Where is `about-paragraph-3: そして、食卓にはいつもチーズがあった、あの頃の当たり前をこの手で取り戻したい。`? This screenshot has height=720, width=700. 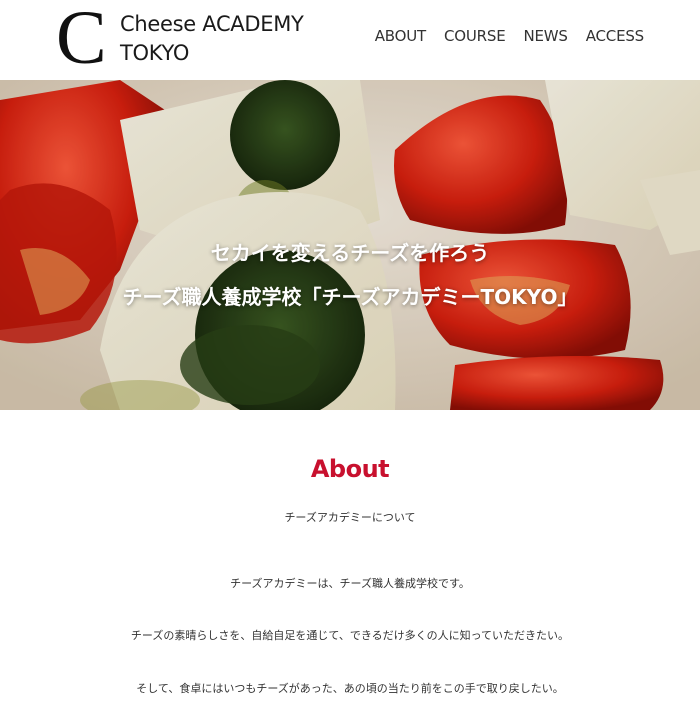 about-paragraph-3: そして、食卓にはいつもチーズがあった、あの頃の当たり前をこの手で取り戻したい。 is located at coordinates (350, 688).